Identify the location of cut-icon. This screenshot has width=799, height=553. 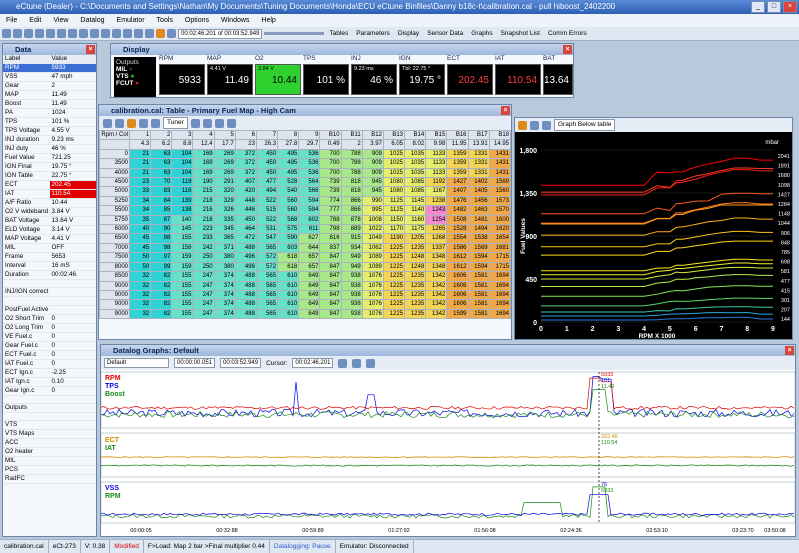
(50, 33).